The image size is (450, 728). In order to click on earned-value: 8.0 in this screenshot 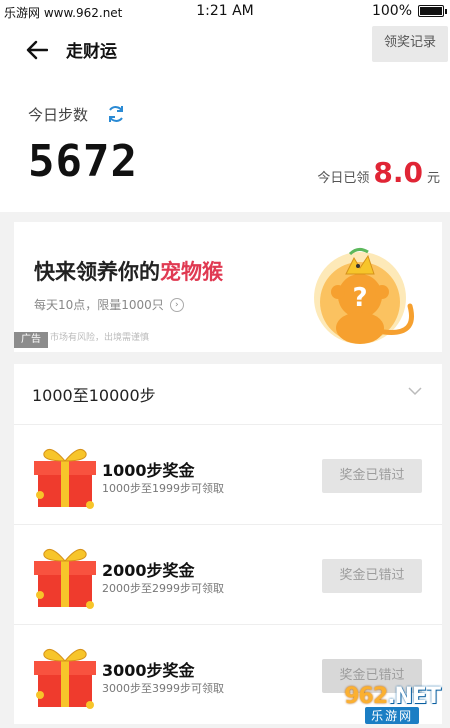, I will do `click(398, 172)`.